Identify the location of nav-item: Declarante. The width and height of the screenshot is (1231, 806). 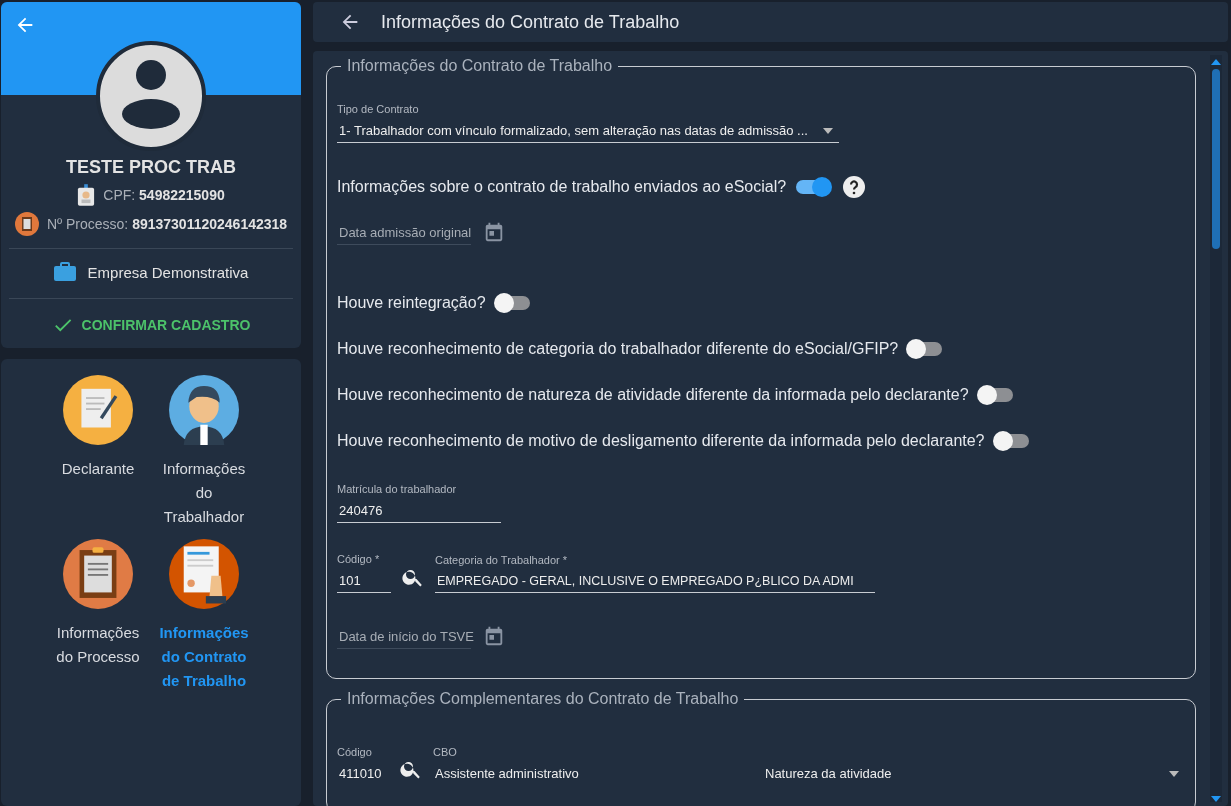
(98, 452).